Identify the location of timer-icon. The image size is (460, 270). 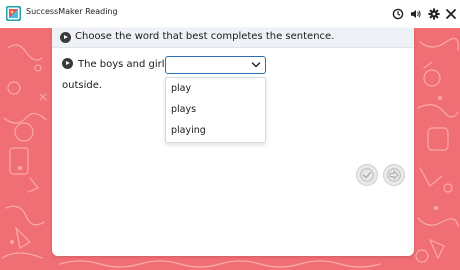
(398, 14).